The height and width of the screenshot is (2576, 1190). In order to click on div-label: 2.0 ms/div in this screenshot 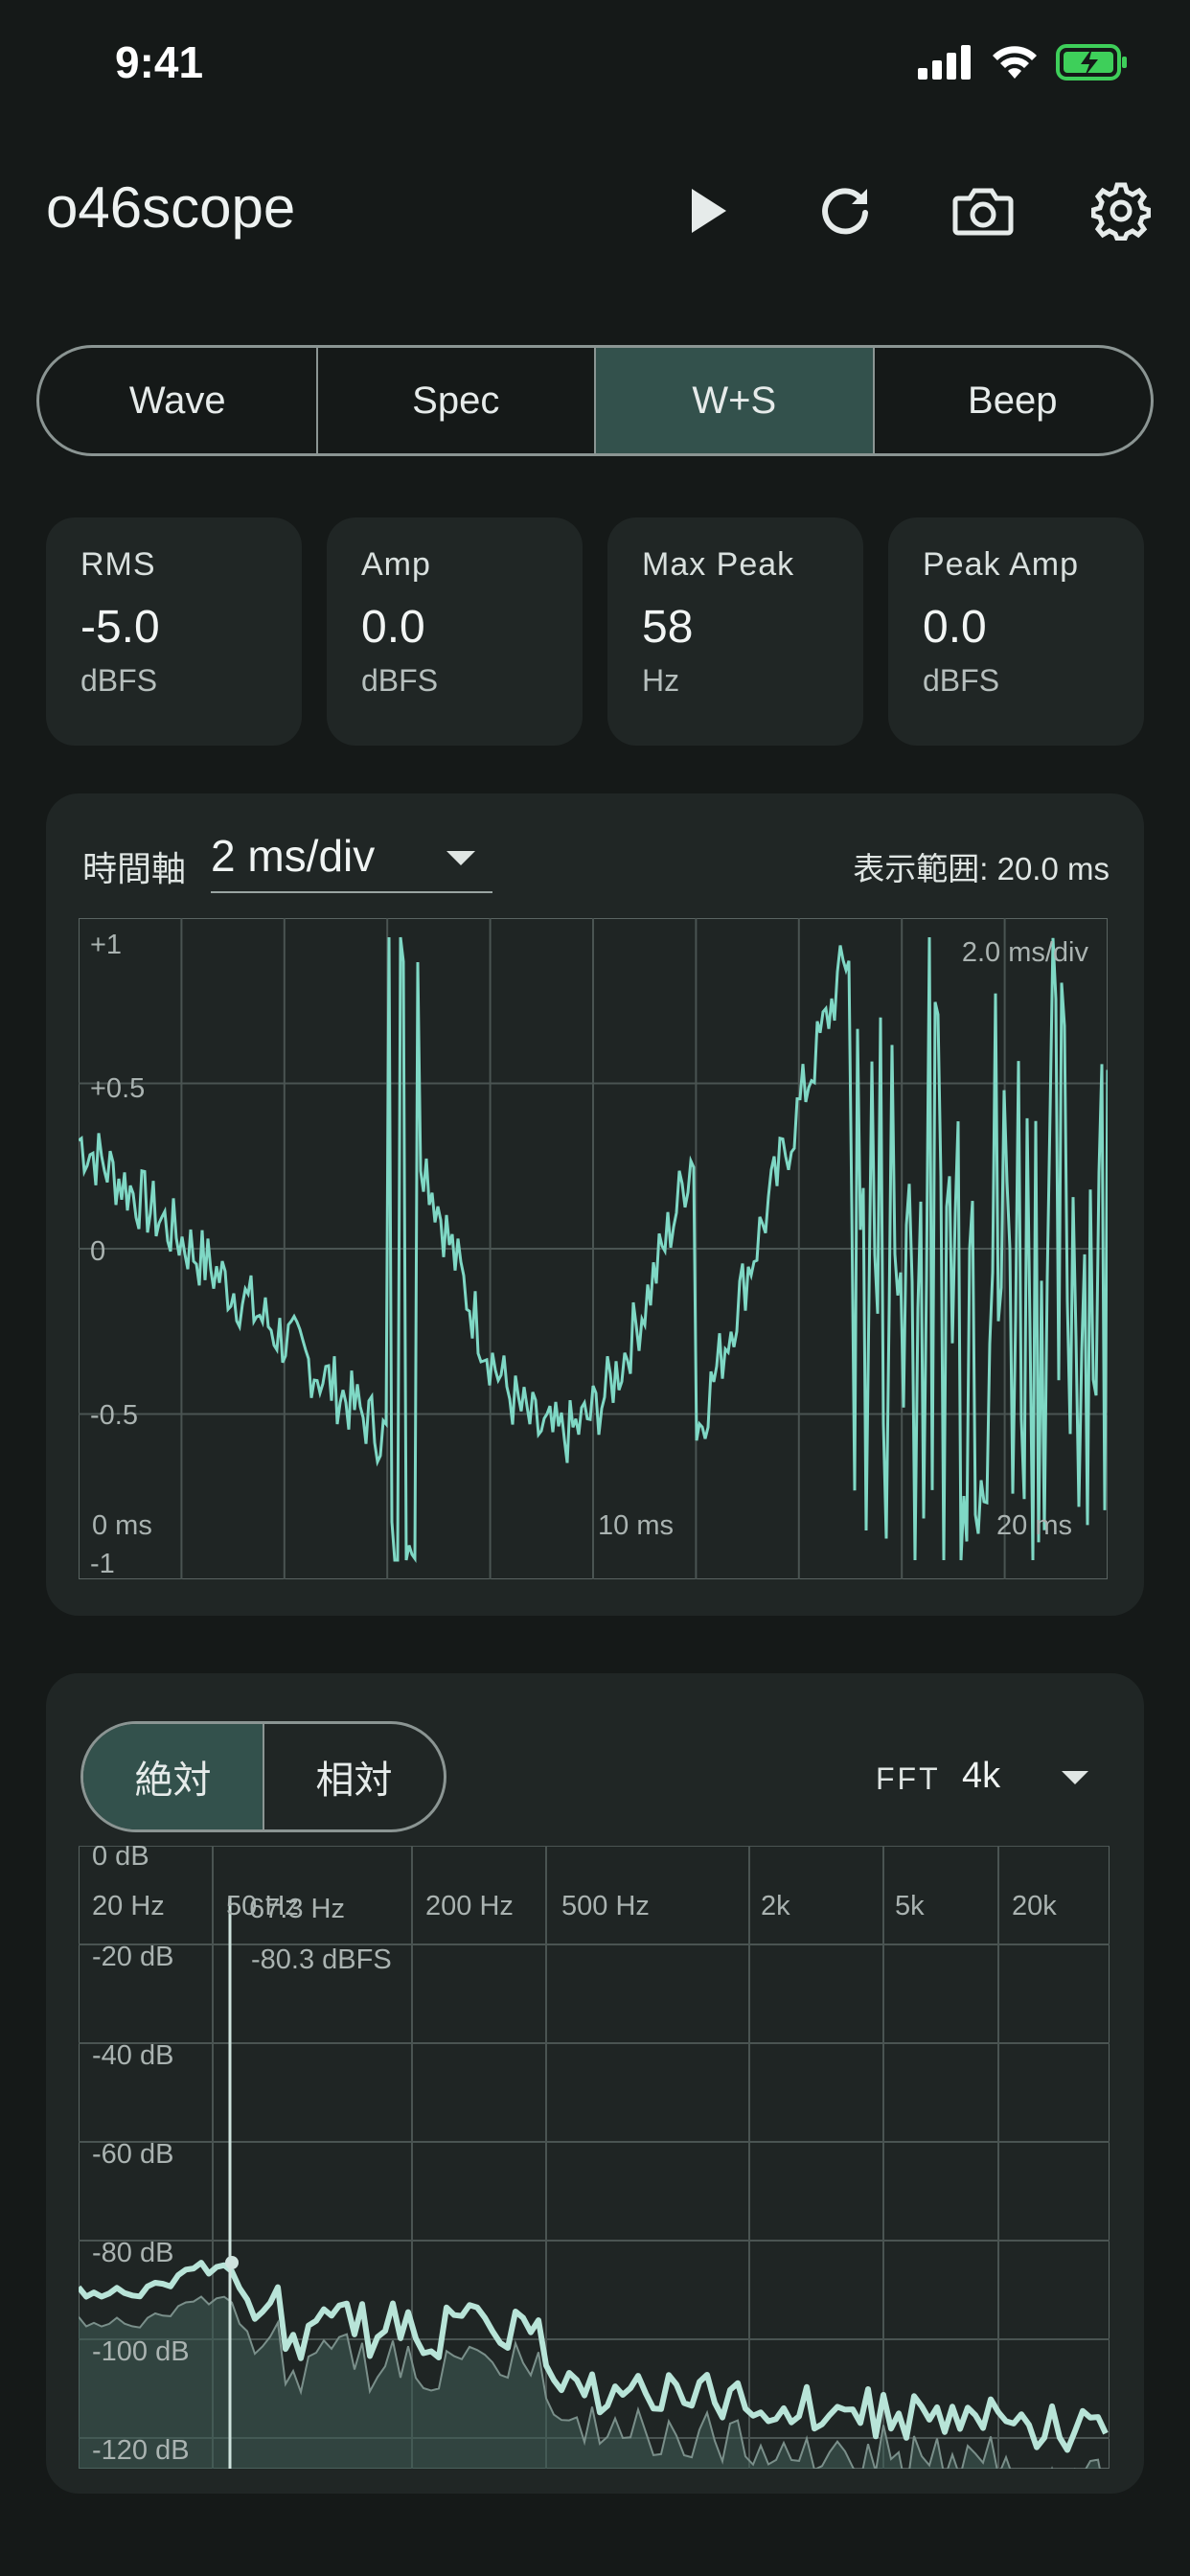, I will do `click(1026, 952)`.